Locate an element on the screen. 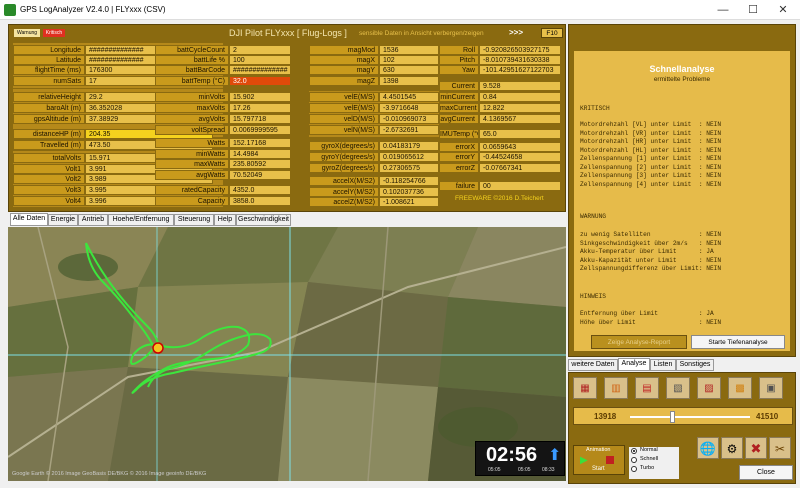  field-value: 15.797718 is located at coordinates (260, 119).